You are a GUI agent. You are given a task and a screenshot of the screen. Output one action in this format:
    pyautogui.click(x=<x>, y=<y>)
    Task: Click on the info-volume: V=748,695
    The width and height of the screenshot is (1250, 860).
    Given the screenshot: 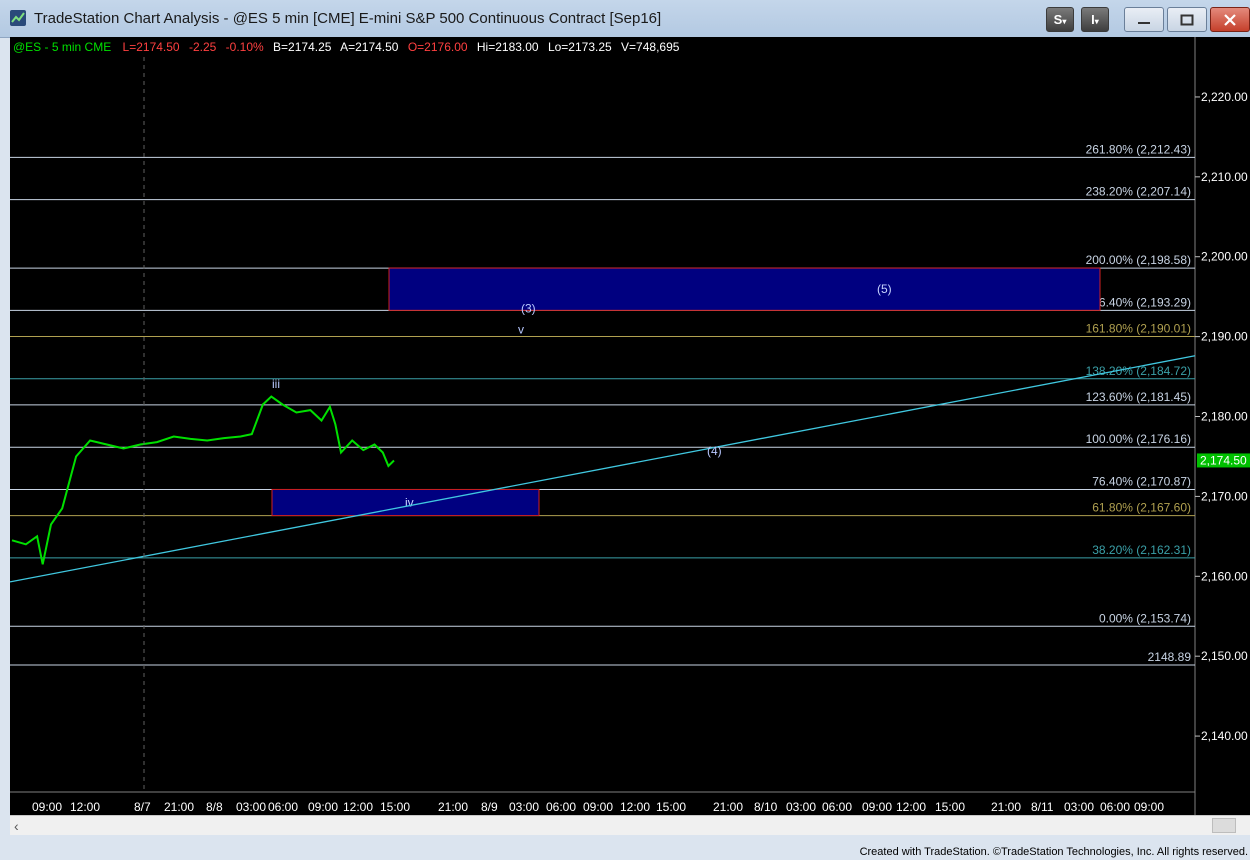 What is the action you would take?
    pyautogui.click(x=650, y=47)
    